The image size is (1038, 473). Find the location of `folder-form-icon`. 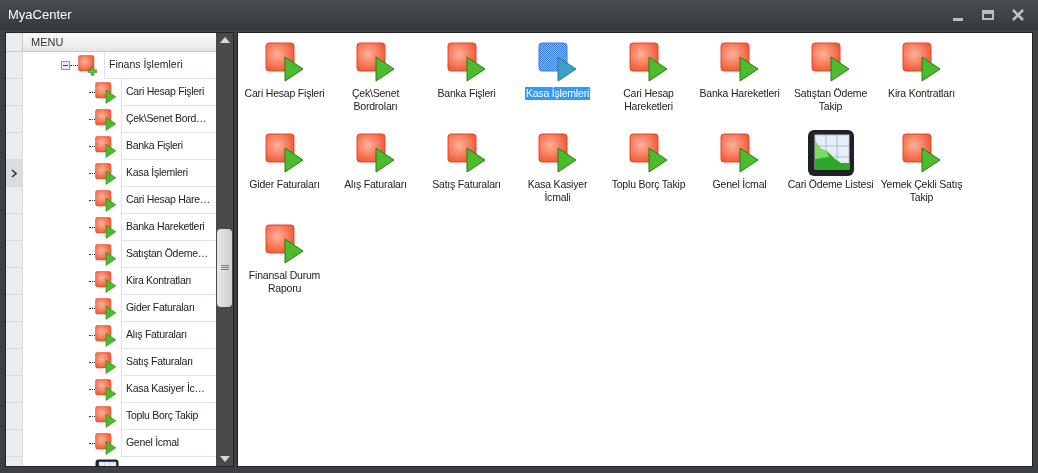

folder-form-icon is located at coordinates (89, 65).